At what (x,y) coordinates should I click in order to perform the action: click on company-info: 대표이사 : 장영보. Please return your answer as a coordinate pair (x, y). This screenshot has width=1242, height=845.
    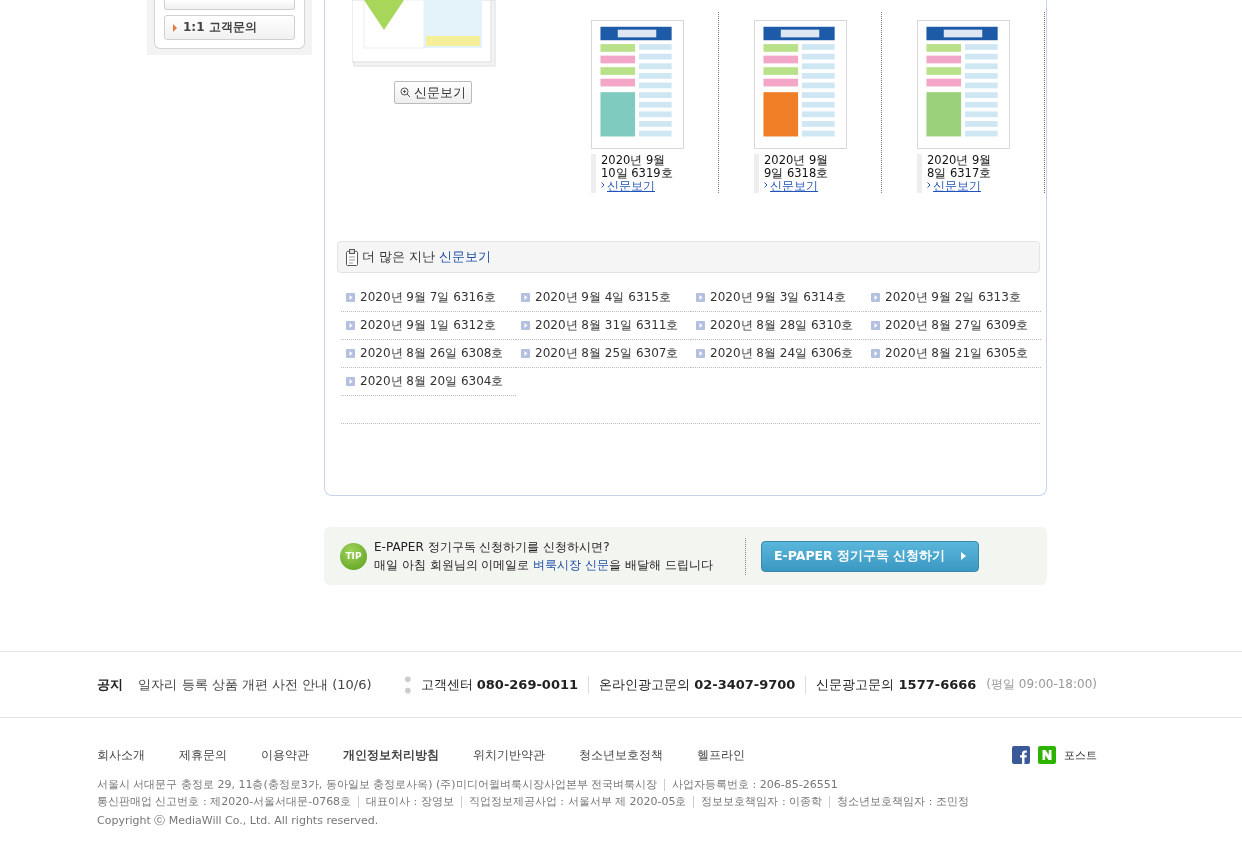
    Looking at the image, I should click on (409, 802).